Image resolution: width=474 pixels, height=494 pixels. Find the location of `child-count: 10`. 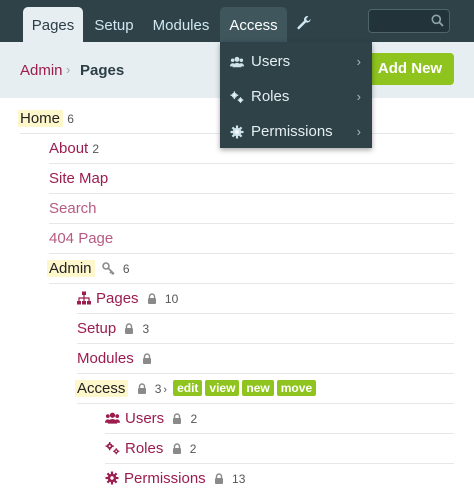

child-count: 10 is located at coordinates (171, 299).